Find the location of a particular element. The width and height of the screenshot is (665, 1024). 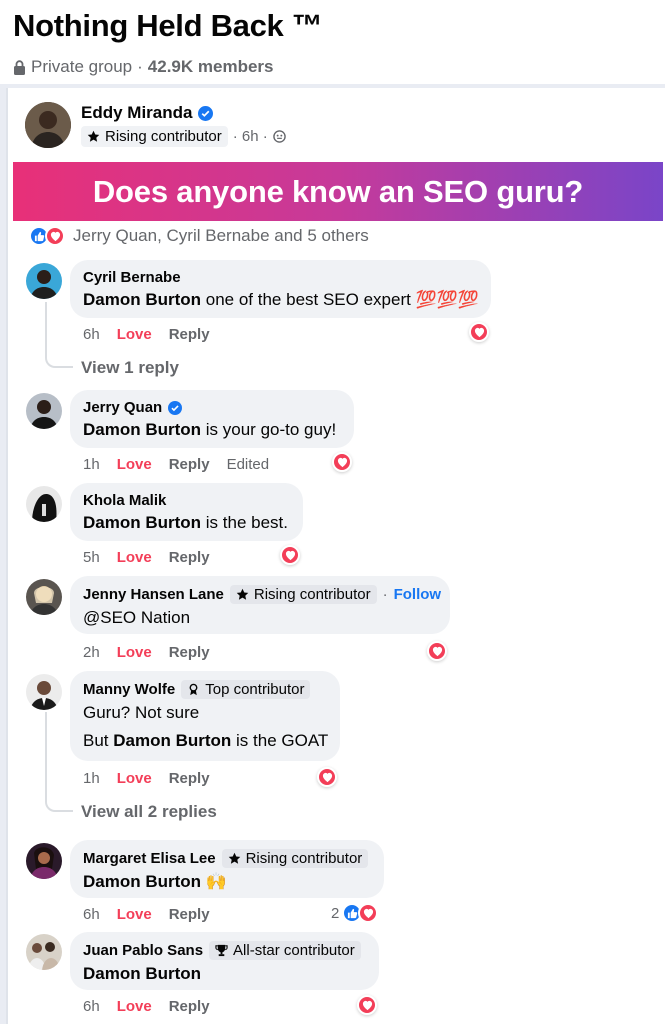

view-replies-link: View 1 reply is located at coordinates (130, 368).